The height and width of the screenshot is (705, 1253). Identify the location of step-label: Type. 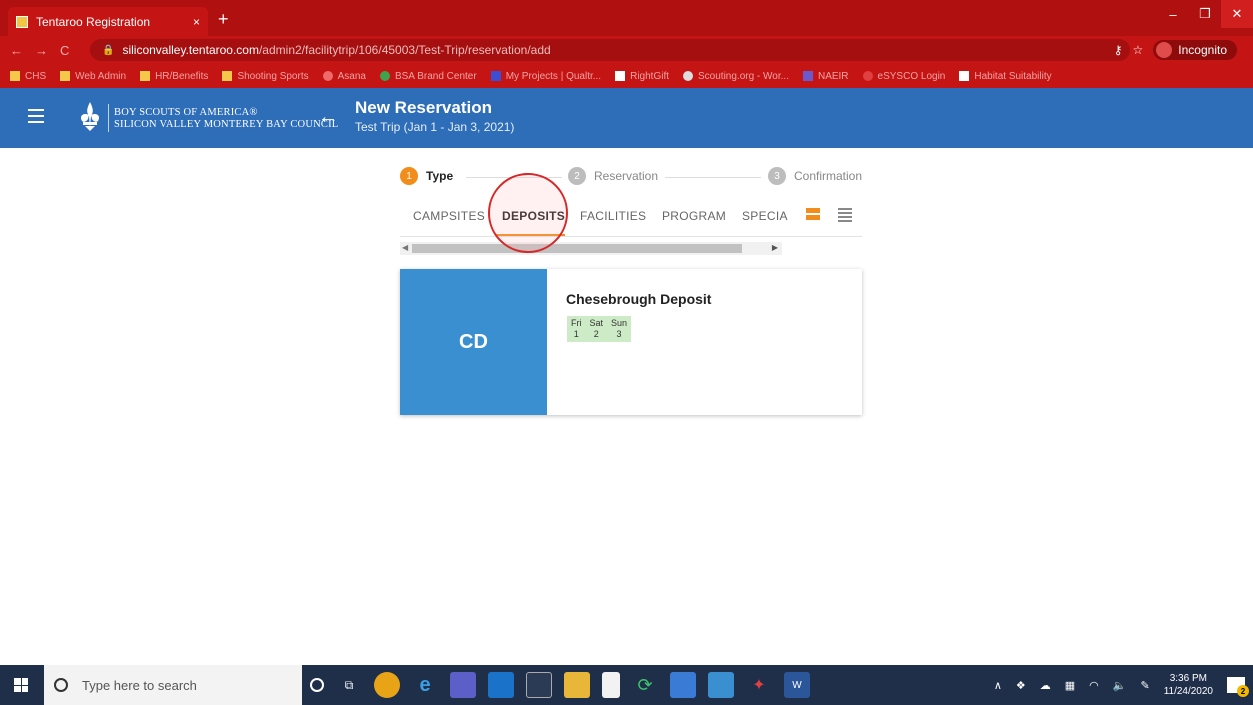
(440, 176).